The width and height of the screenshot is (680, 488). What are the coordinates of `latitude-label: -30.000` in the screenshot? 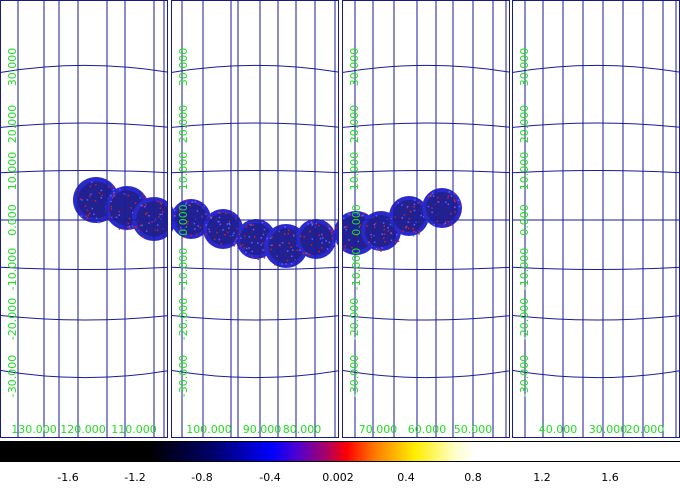 It's located at (524, 376).